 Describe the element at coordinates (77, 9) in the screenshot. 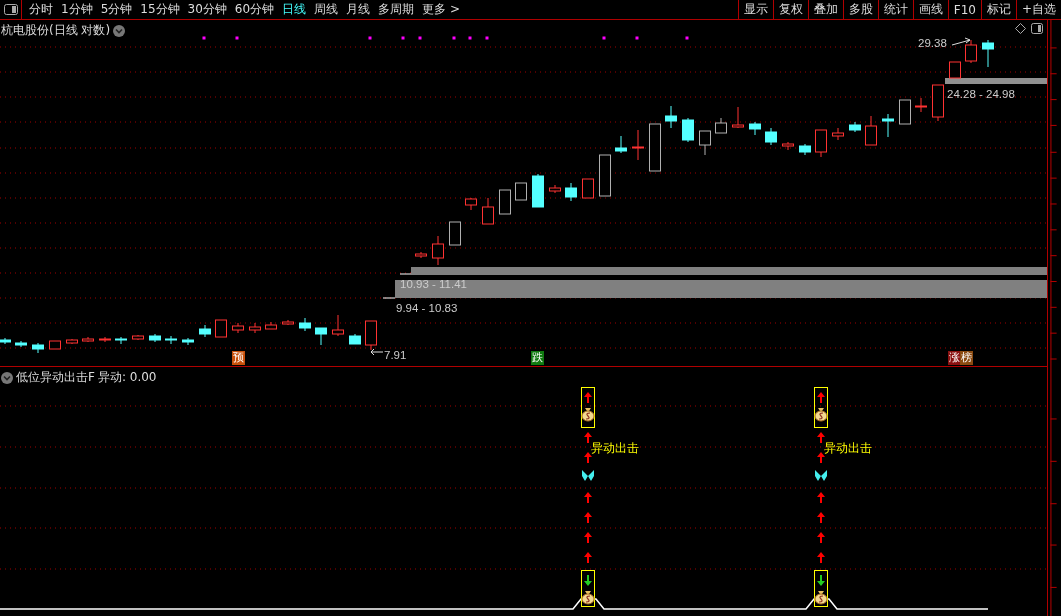

I see `period-tab: 1分钟` at that location.